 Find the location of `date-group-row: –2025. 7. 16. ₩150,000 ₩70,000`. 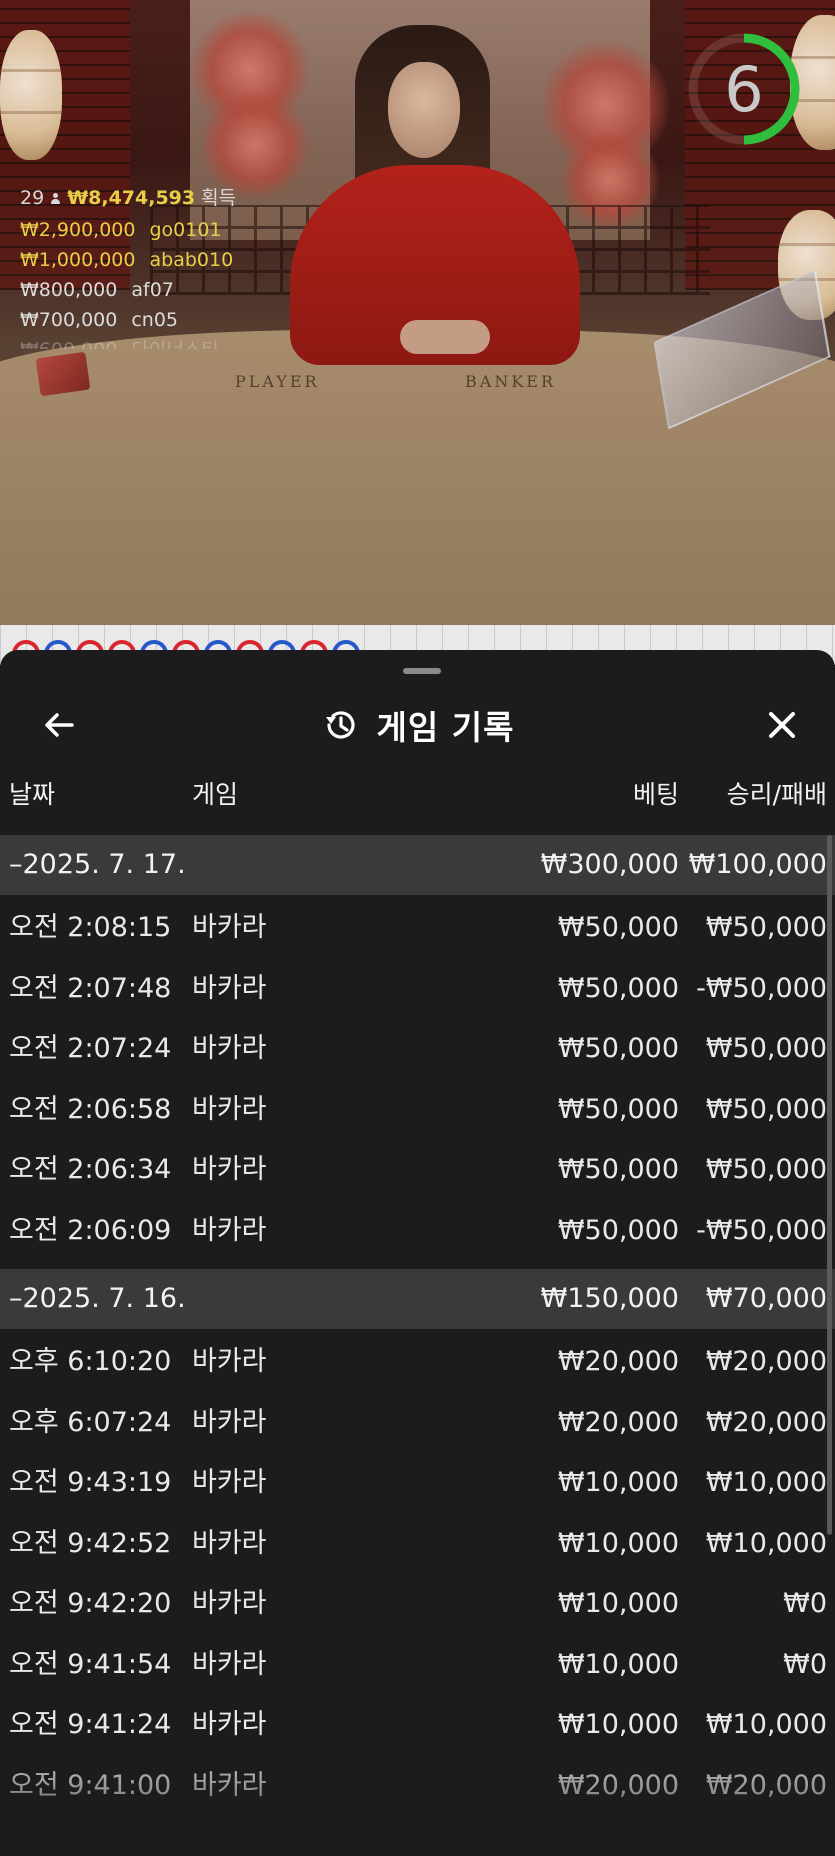

date-group-row: –2025. 7. 16. ₩150,000 ₩70,000 is located at coordinates (417, 1299).